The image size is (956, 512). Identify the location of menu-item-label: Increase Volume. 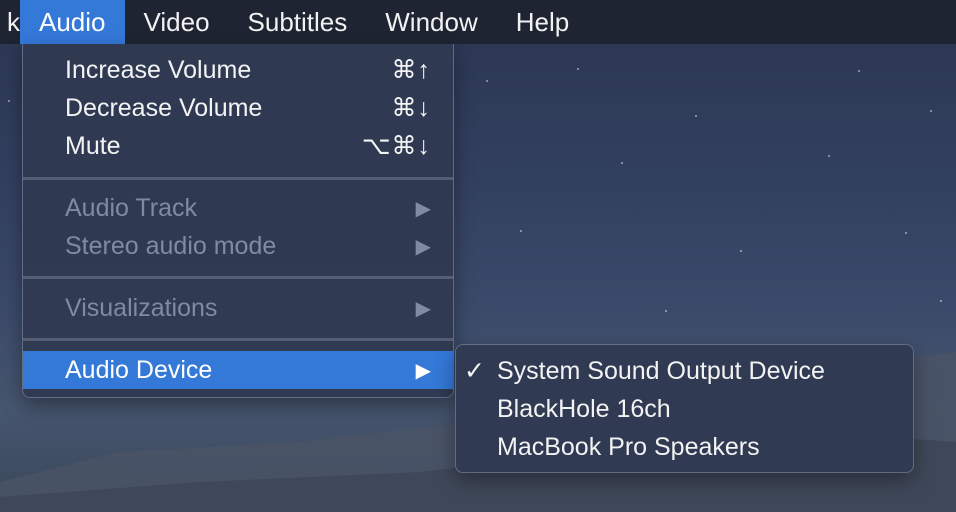
(158, 69).